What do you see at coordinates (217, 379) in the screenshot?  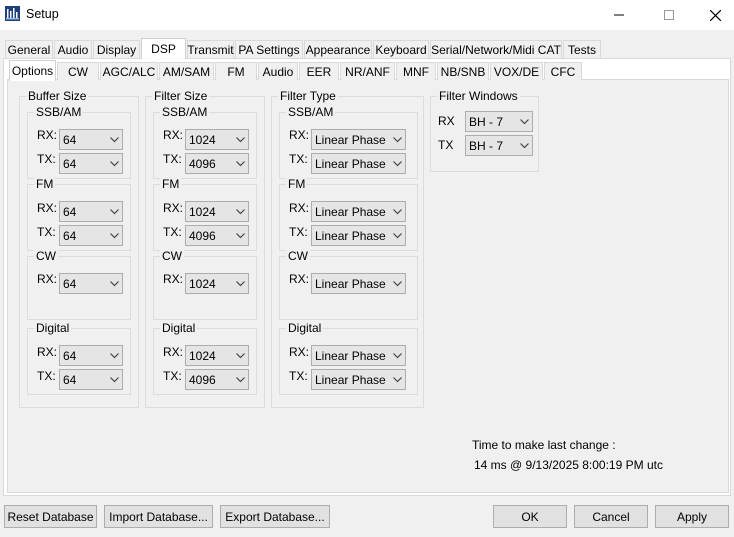 I see `filter-size-digital-tx-select: 4096` at bounding box center [217, 379].